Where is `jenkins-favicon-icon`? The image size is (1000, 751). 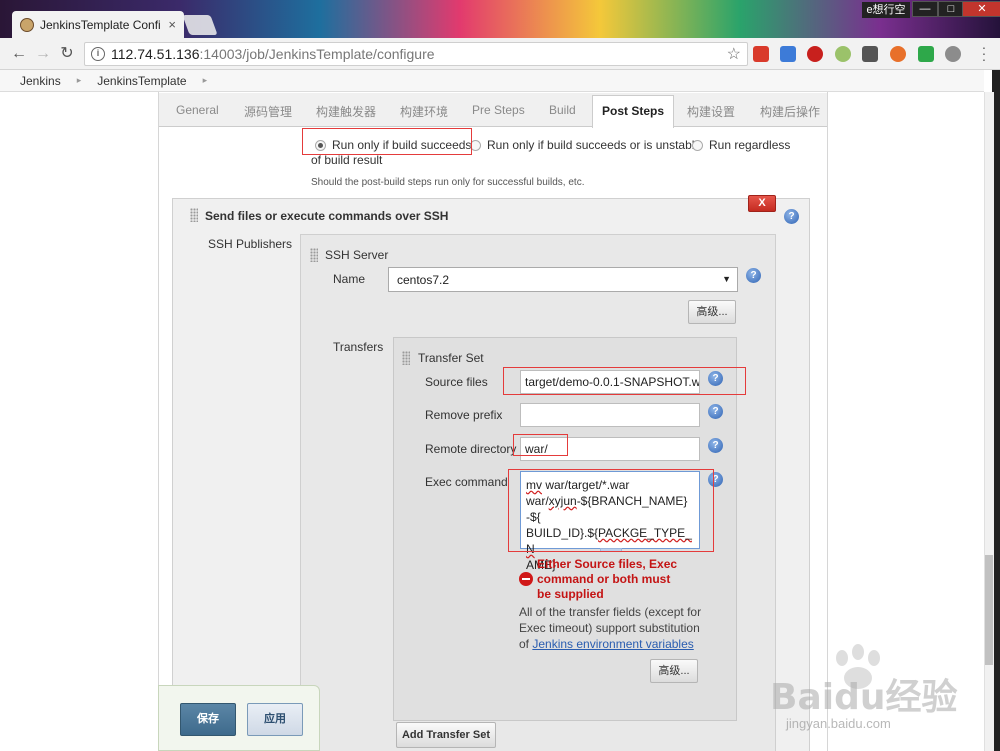
jenkins-favicon-icon is located at coordinates (27, 24).